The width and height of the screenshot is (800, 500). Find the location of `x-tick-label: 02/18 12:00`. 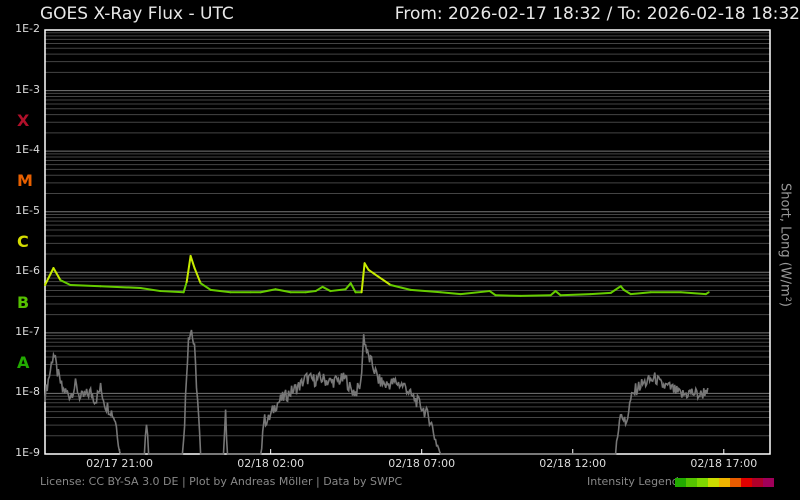

x-tick-label: 02/18 12:00 is located at coordinates (573, 463).